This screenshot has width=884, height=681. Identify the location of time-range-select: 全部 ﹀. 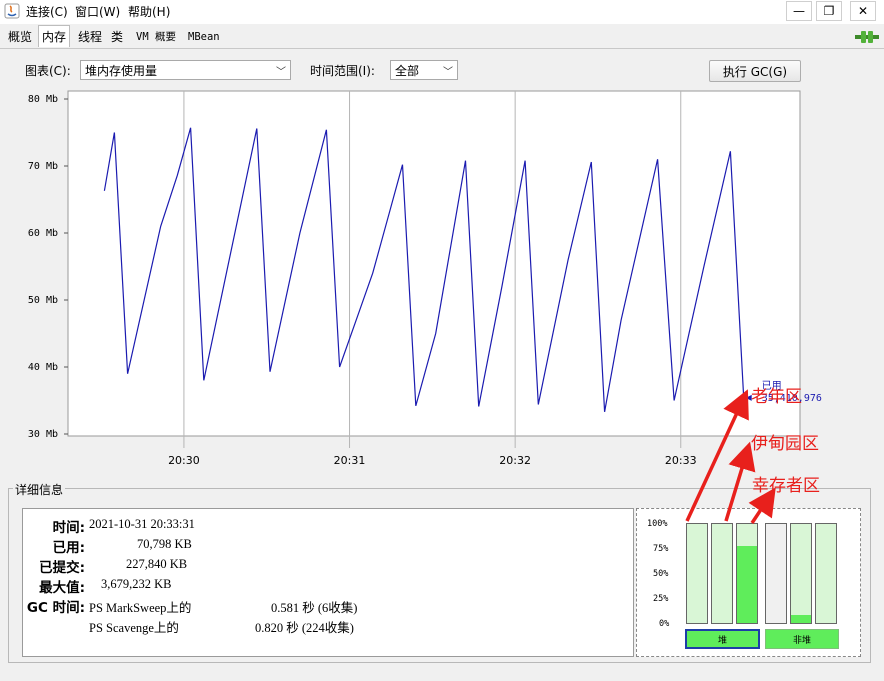
(424, 70).